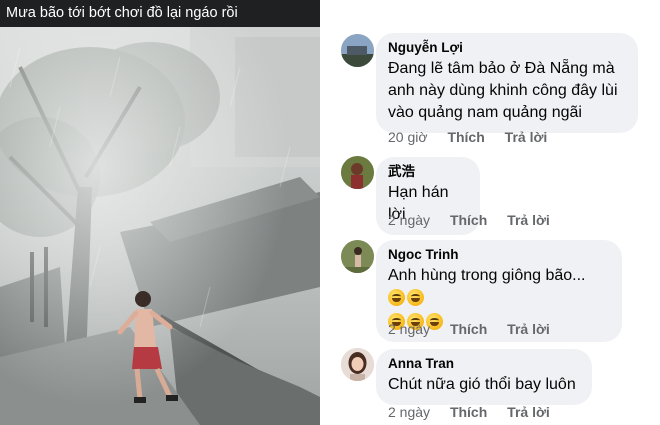  What do you see at coordinates (428, 171) in the screenshot?
I see `comment-author: 武浩` at bounding box center [428, 171].